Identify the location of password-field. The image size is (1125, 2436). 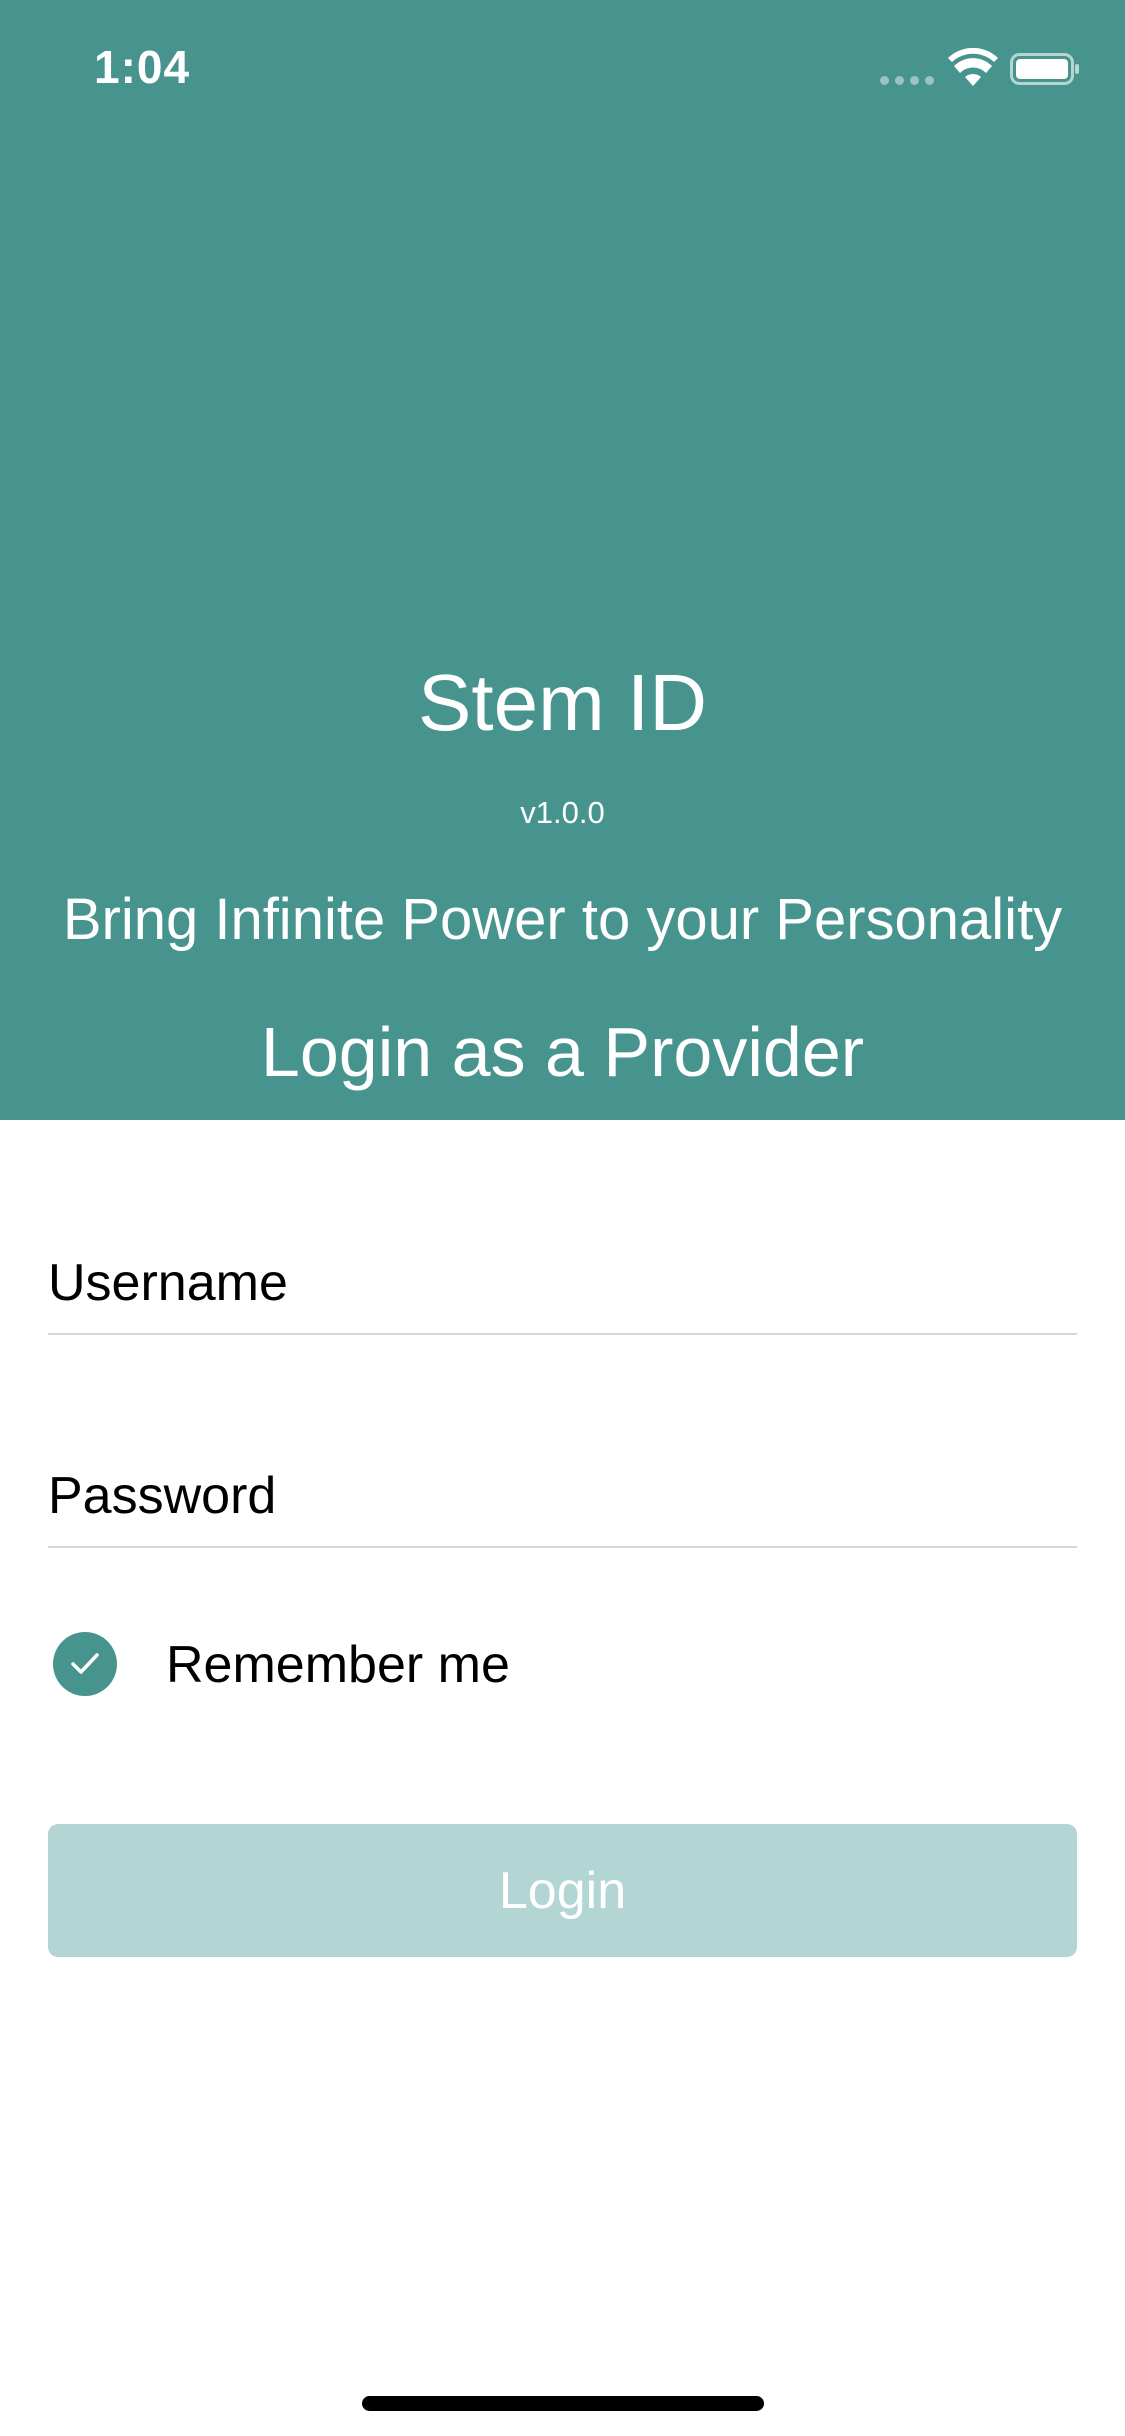
(562, 1497).